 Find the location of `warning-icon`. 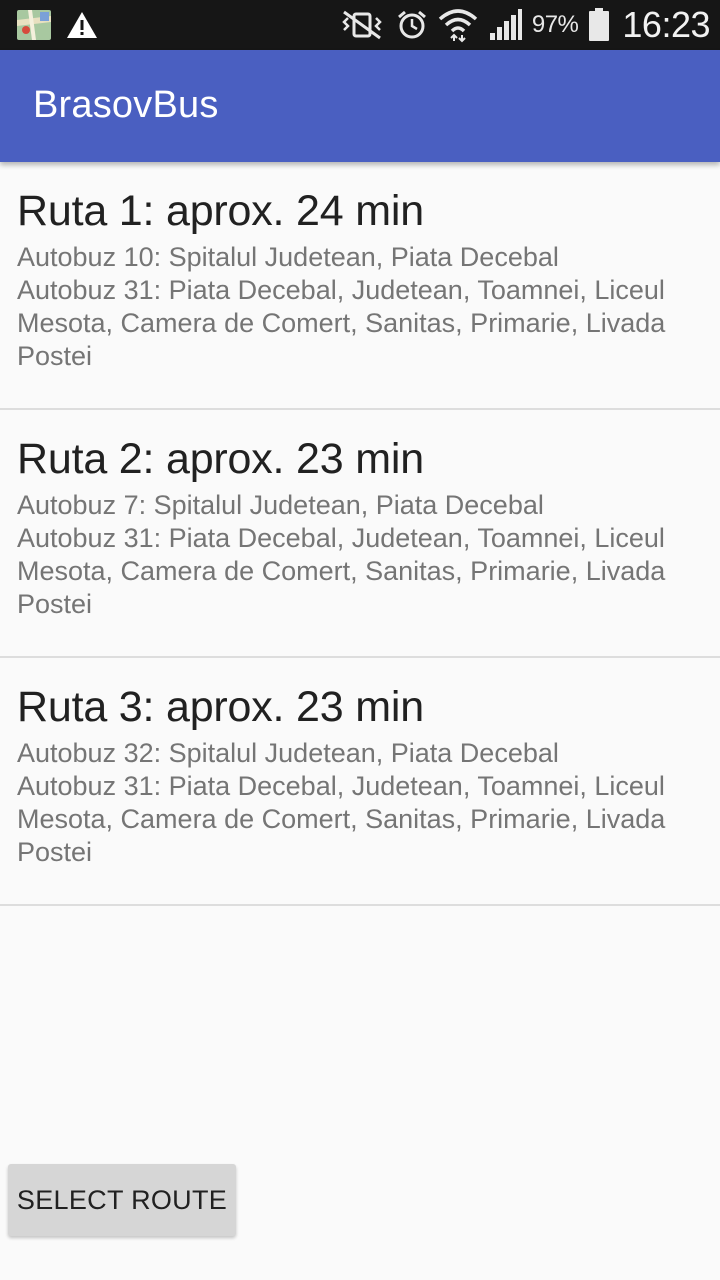

warning-icon is located at coordinates (82, 25).